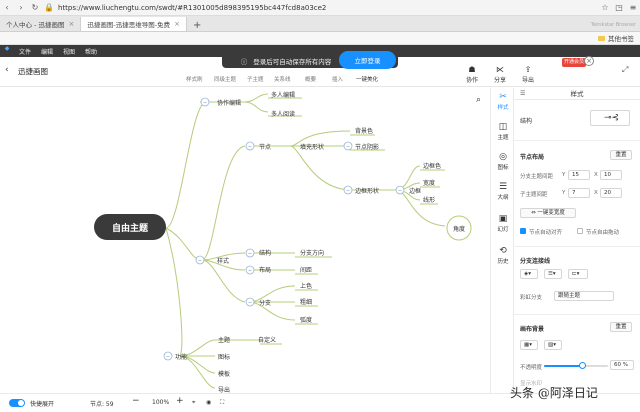 This screenshot has width=640, height=412. Describe the element at coordinates (41, 24) in the screenshot. I see `tab-personal-center: 个人中心 - 迅捷画图 ×` at that location.